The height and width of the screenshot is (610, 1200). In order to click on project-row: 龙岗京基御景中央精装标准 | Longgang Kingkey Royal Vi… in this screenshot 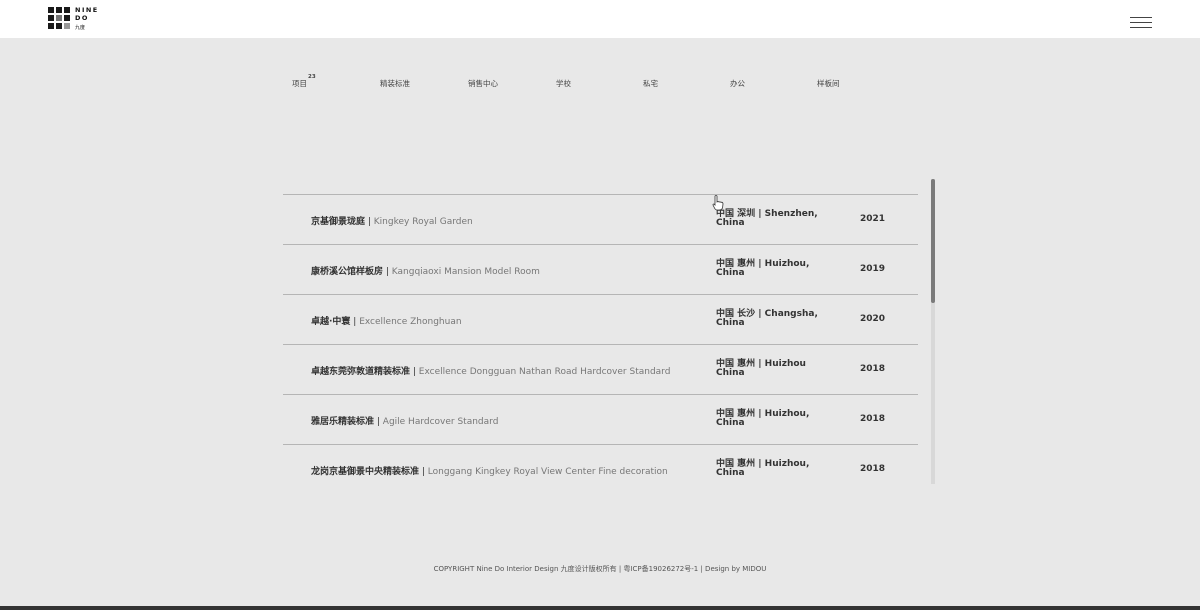, I will do `click(600, 464)`.